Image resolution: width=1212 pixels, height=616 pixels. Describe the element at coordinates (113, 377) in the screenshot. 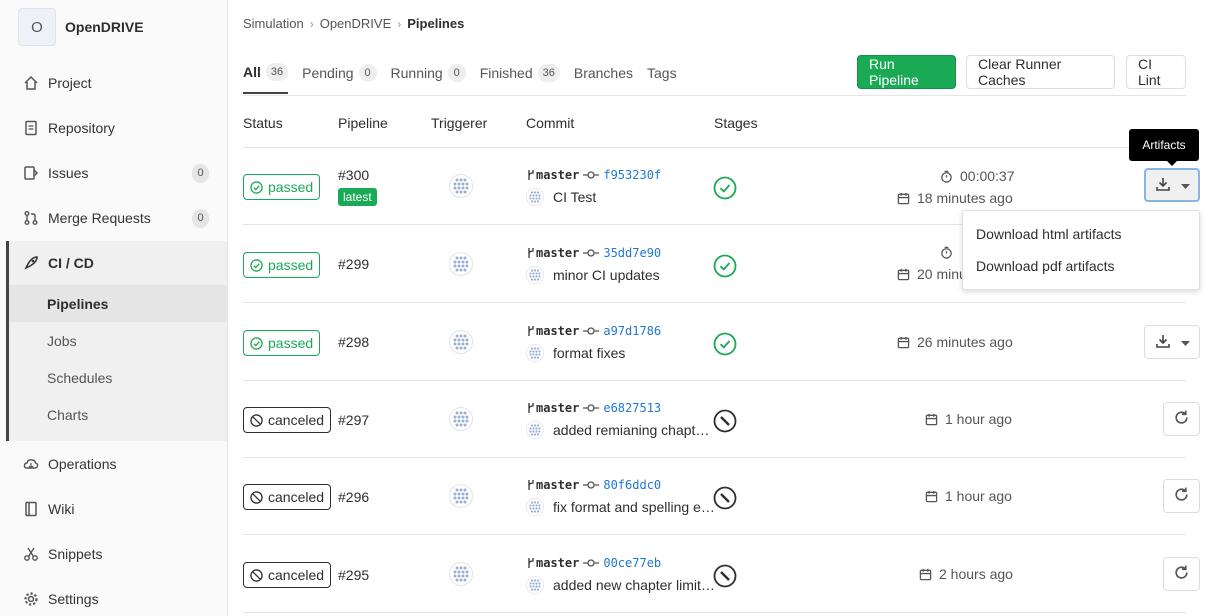

I see `sidebar-subitem-schedules: Schedules` at that location.